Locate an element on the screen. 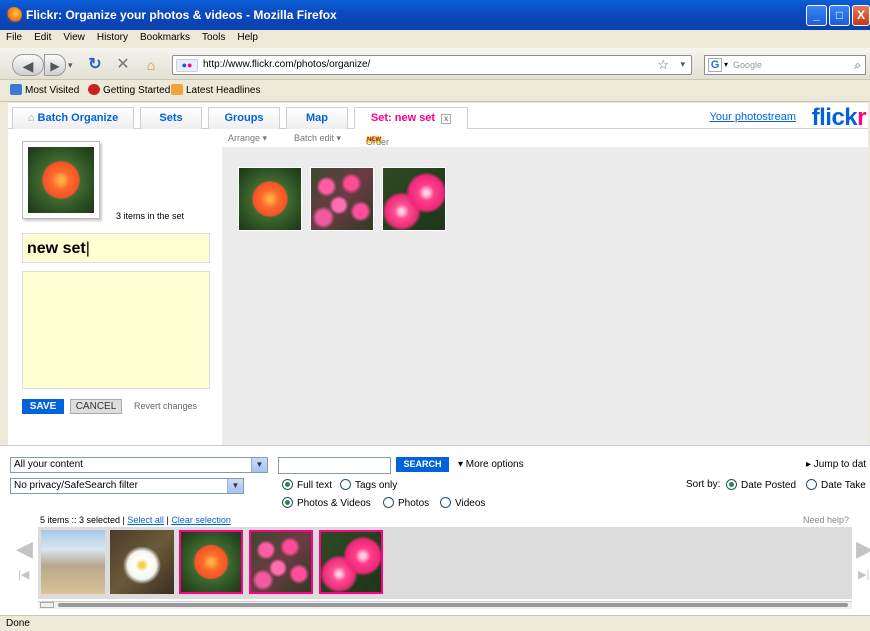  minimize-button: _ is located at coordinates (816, 15).